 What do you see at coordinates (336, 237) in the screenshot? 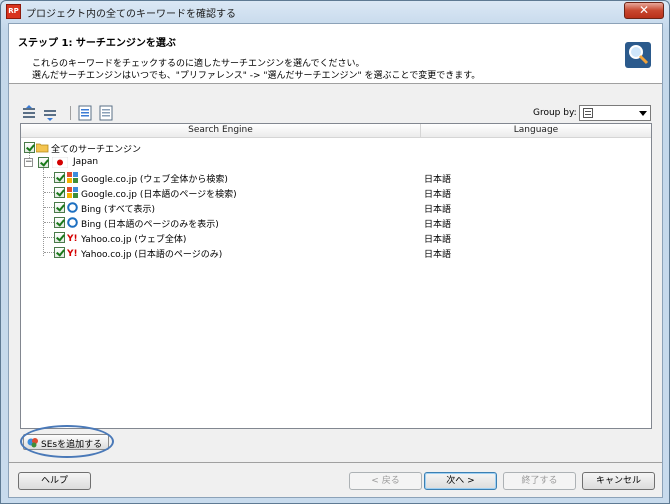
I see `engine-row: Y! Yahoo.co.jp (ウェブ全体) 日本語` at bounding box center [336, 237].